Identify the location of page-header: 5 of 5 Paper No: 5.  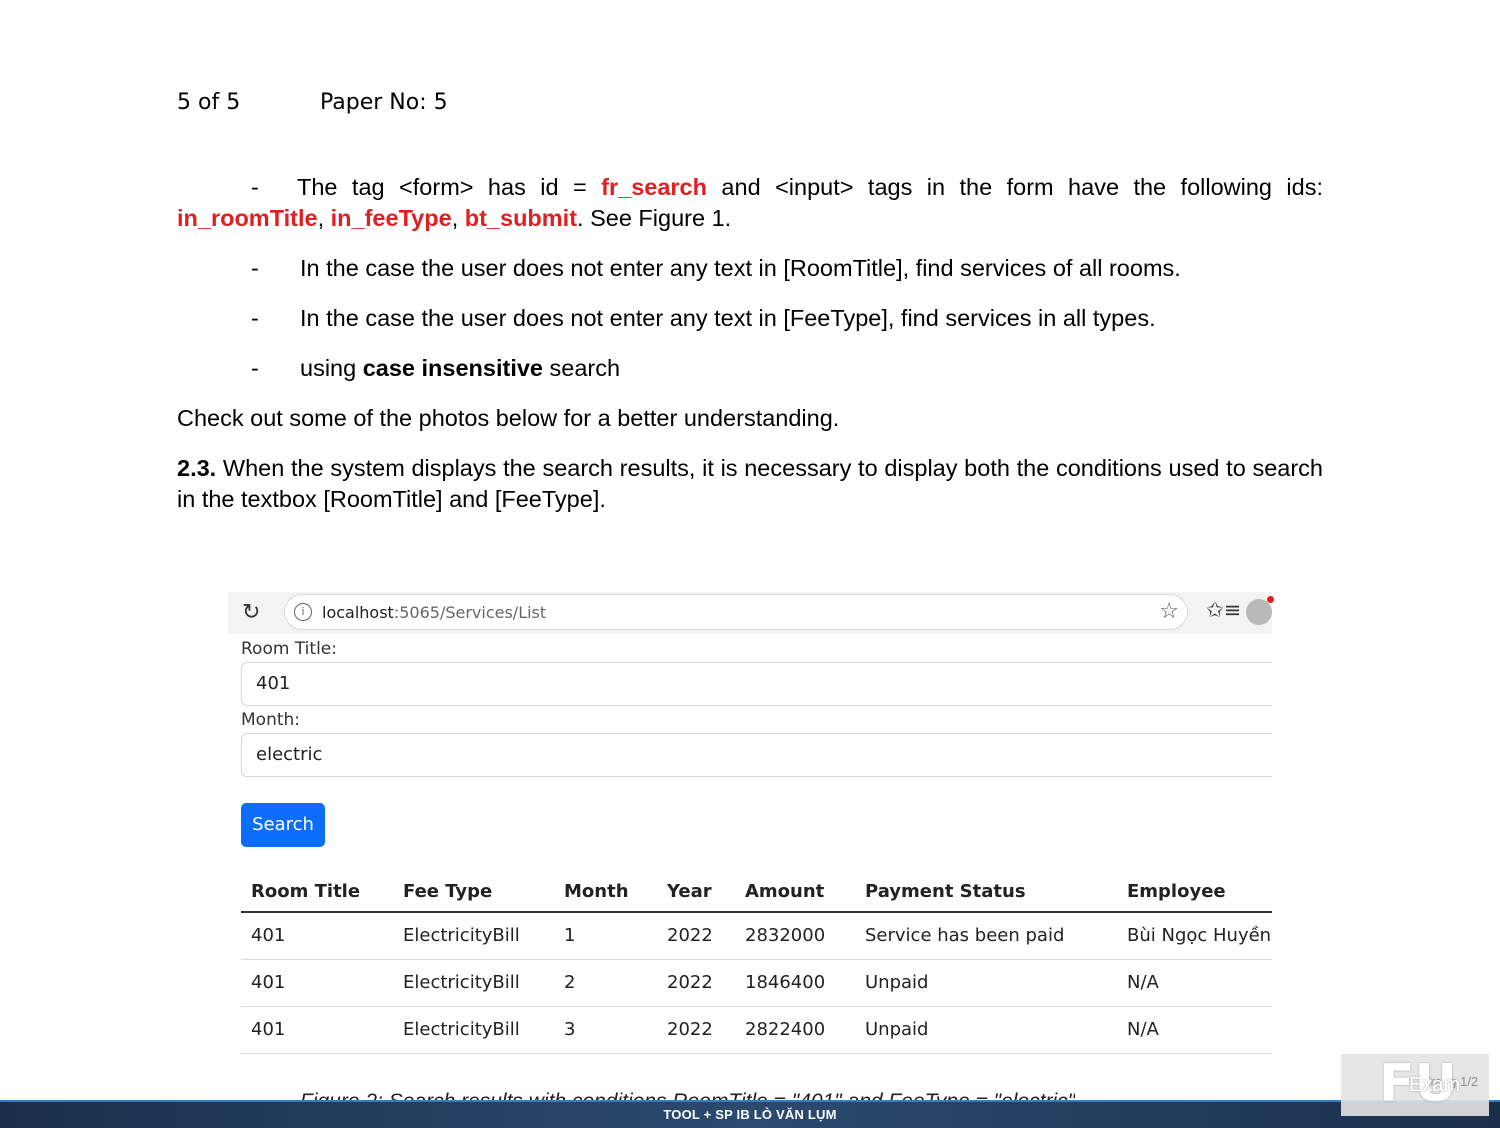
(312, 102).